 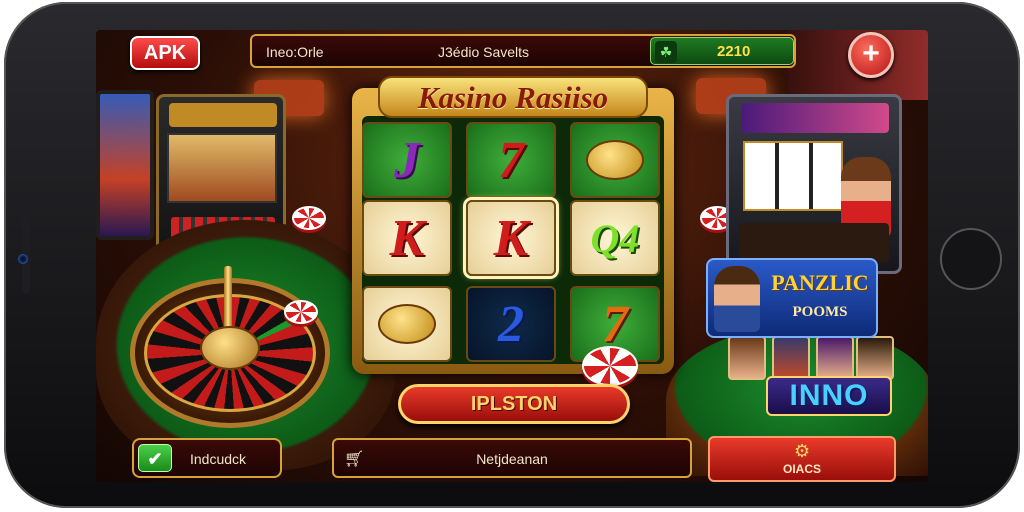 What do you see at coordinates (615, 238) in the screenshot?
I see `reel-symbol: Q4` at bounding box center [615, 238].